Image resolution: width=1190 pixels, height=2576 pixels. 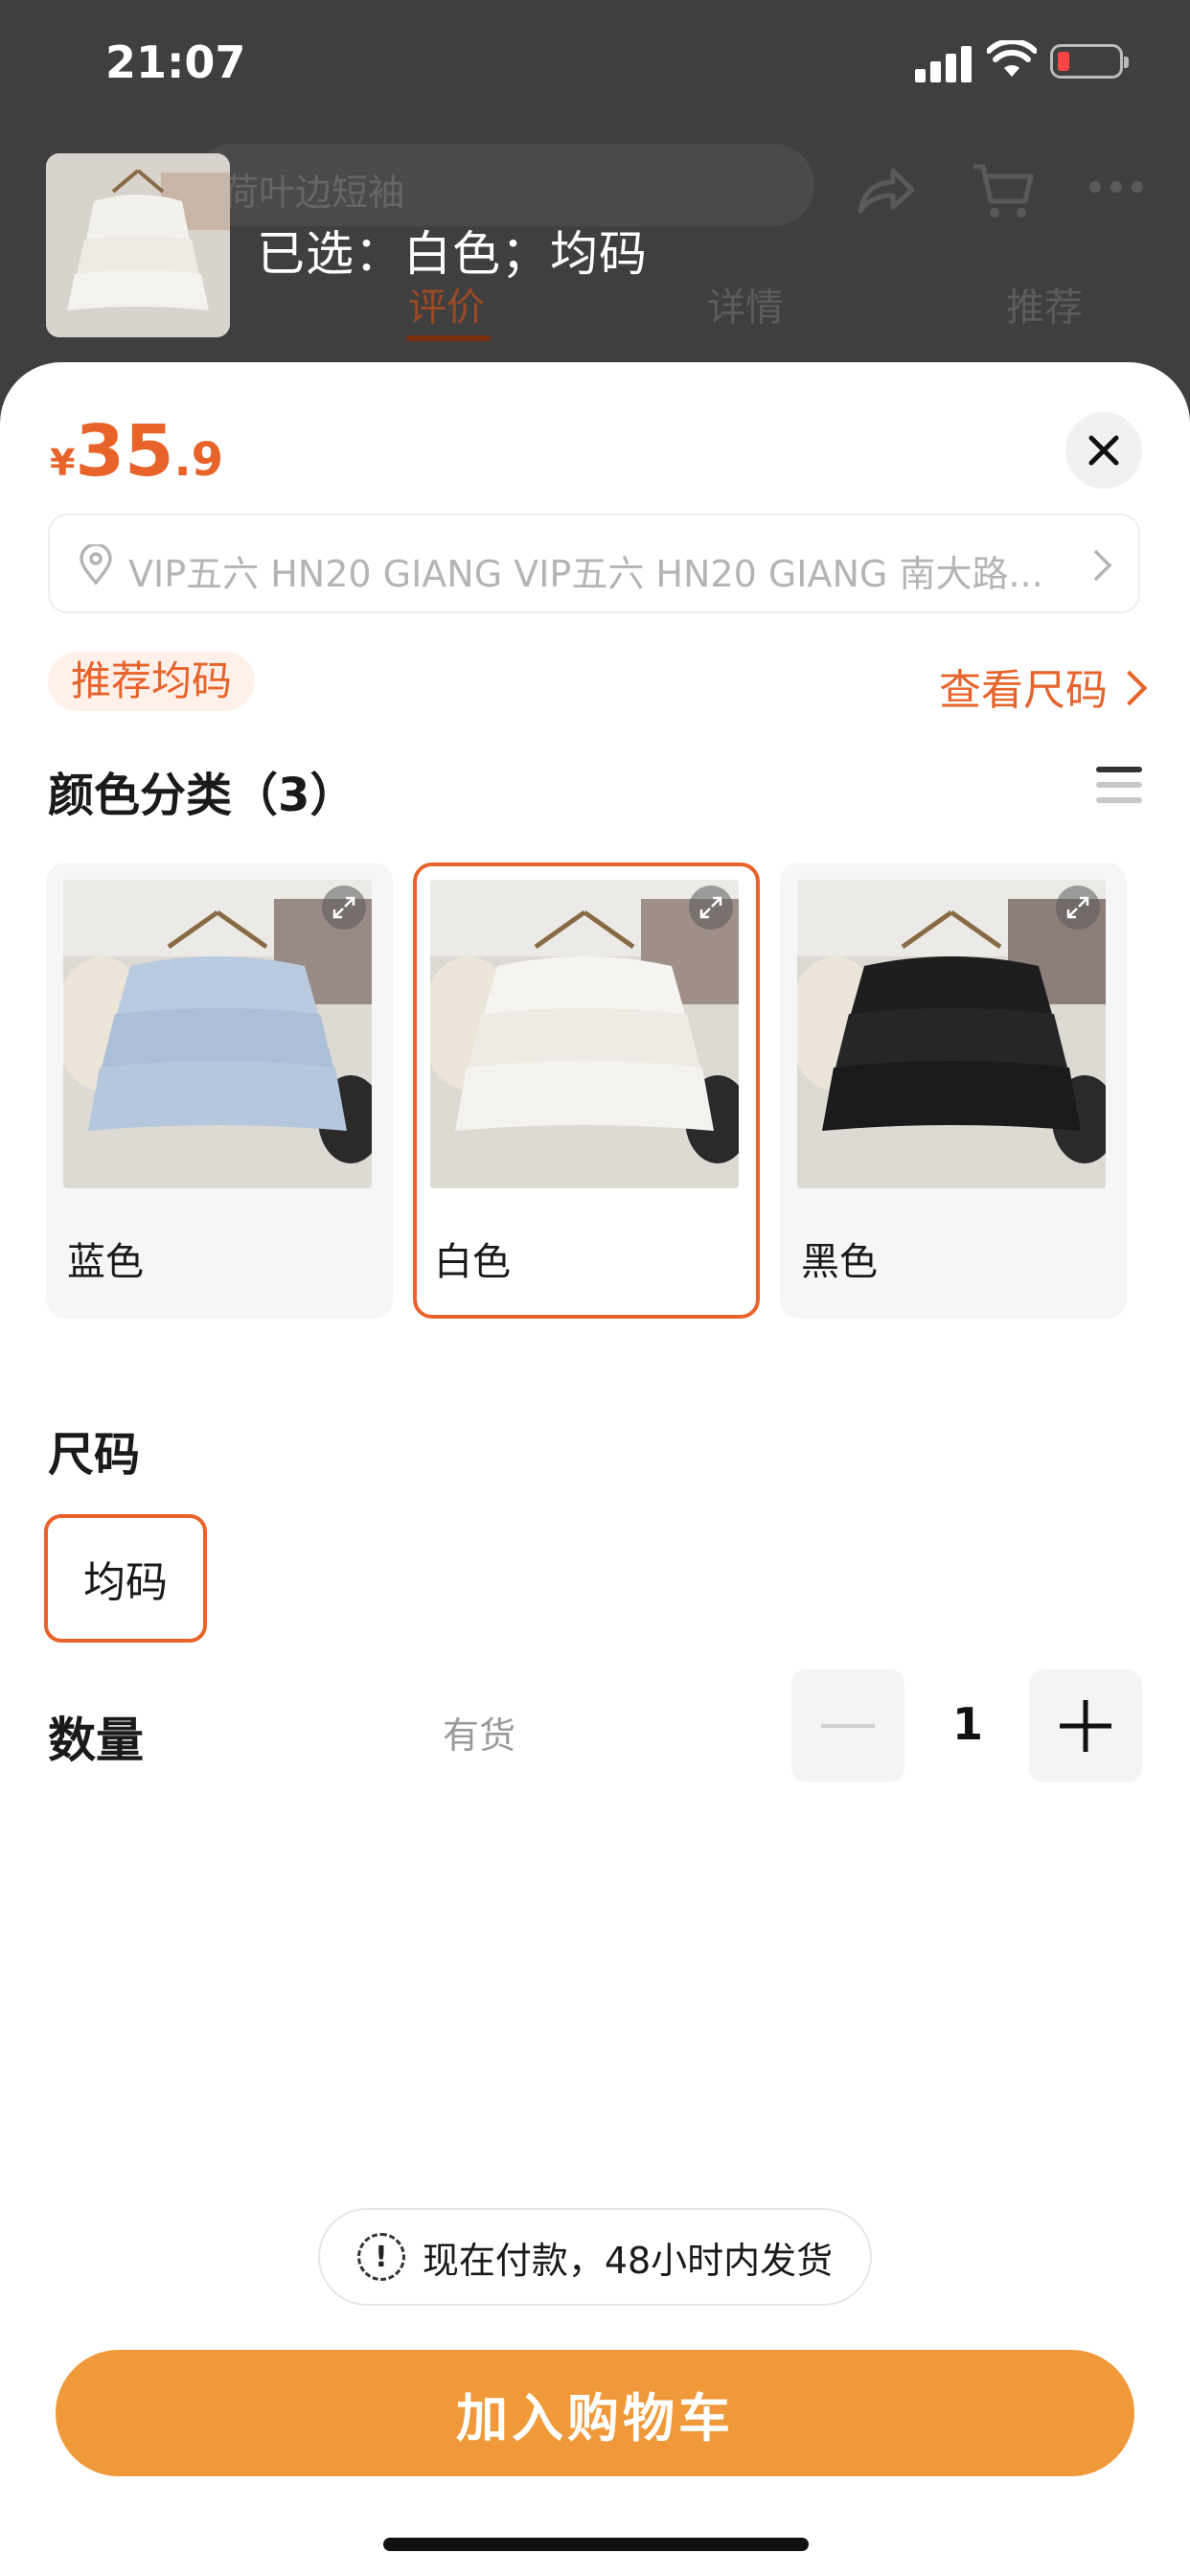 What do you see at coordinates (887, 189) in the screenshot?
I see `share-icon` at bounding box center [887, 189].